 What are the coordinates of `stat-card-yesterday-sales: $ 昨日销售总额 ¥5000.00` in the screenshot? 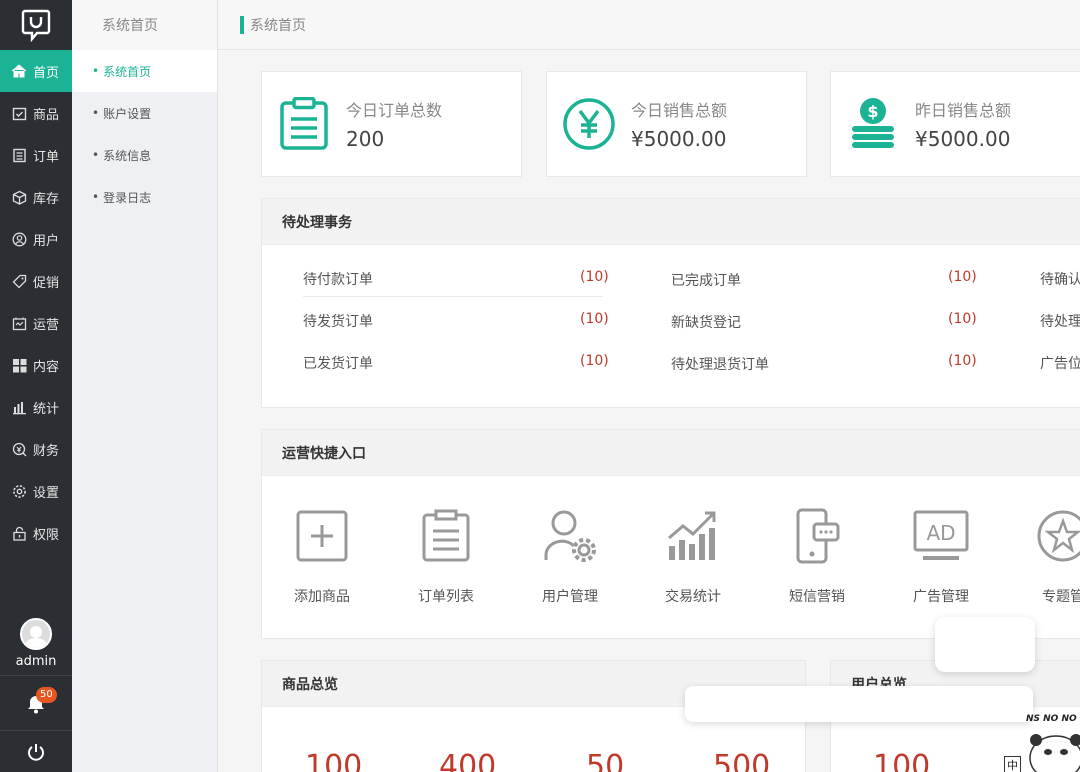 It's located at (955, 124).